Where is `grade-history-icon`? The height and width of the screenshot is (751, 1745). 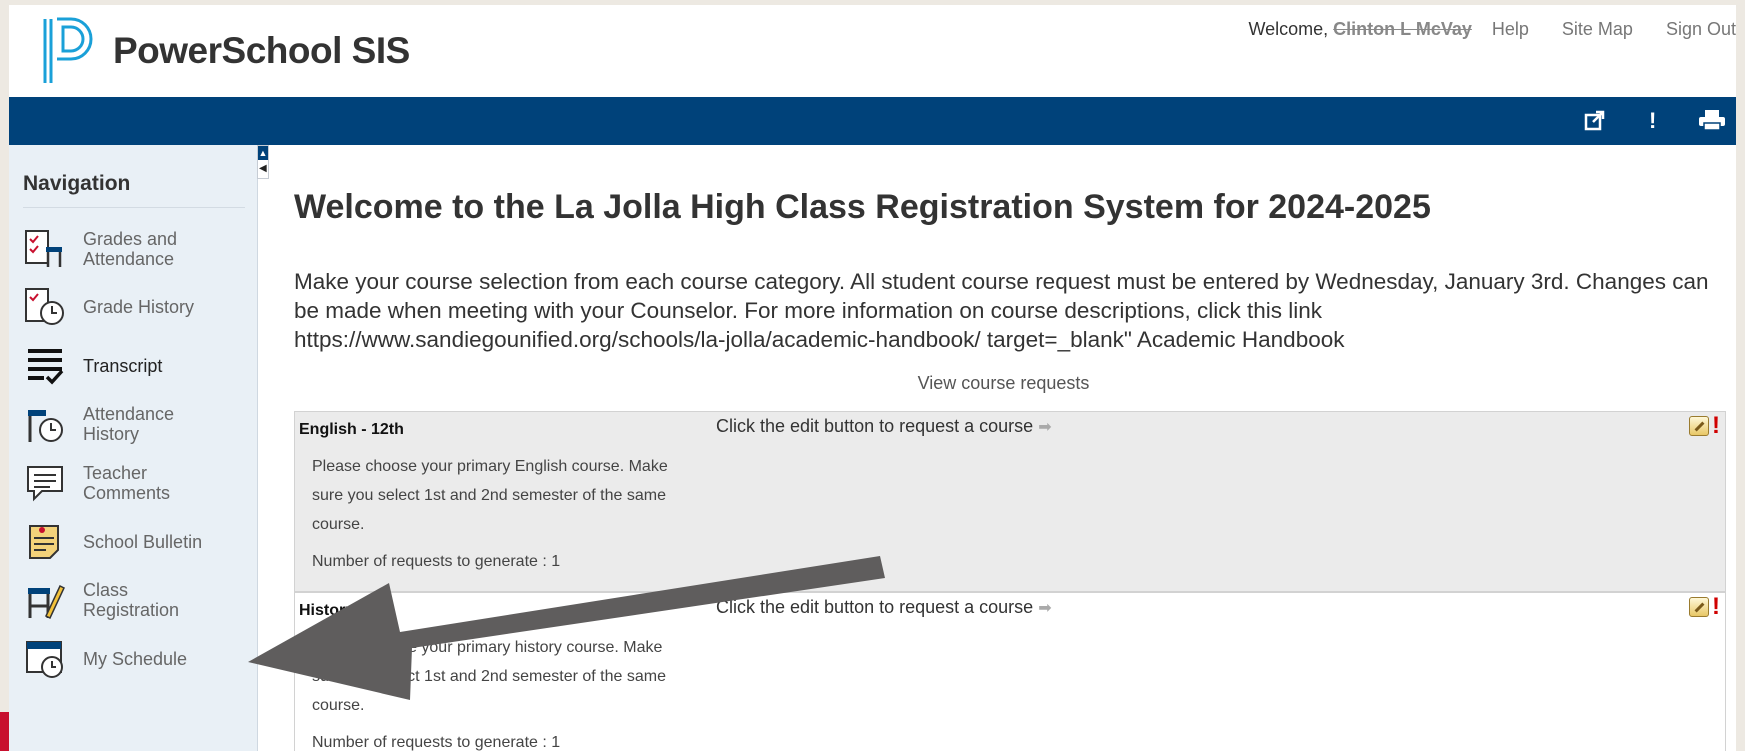
grade-history-icon is located at coordinates (45, 307).